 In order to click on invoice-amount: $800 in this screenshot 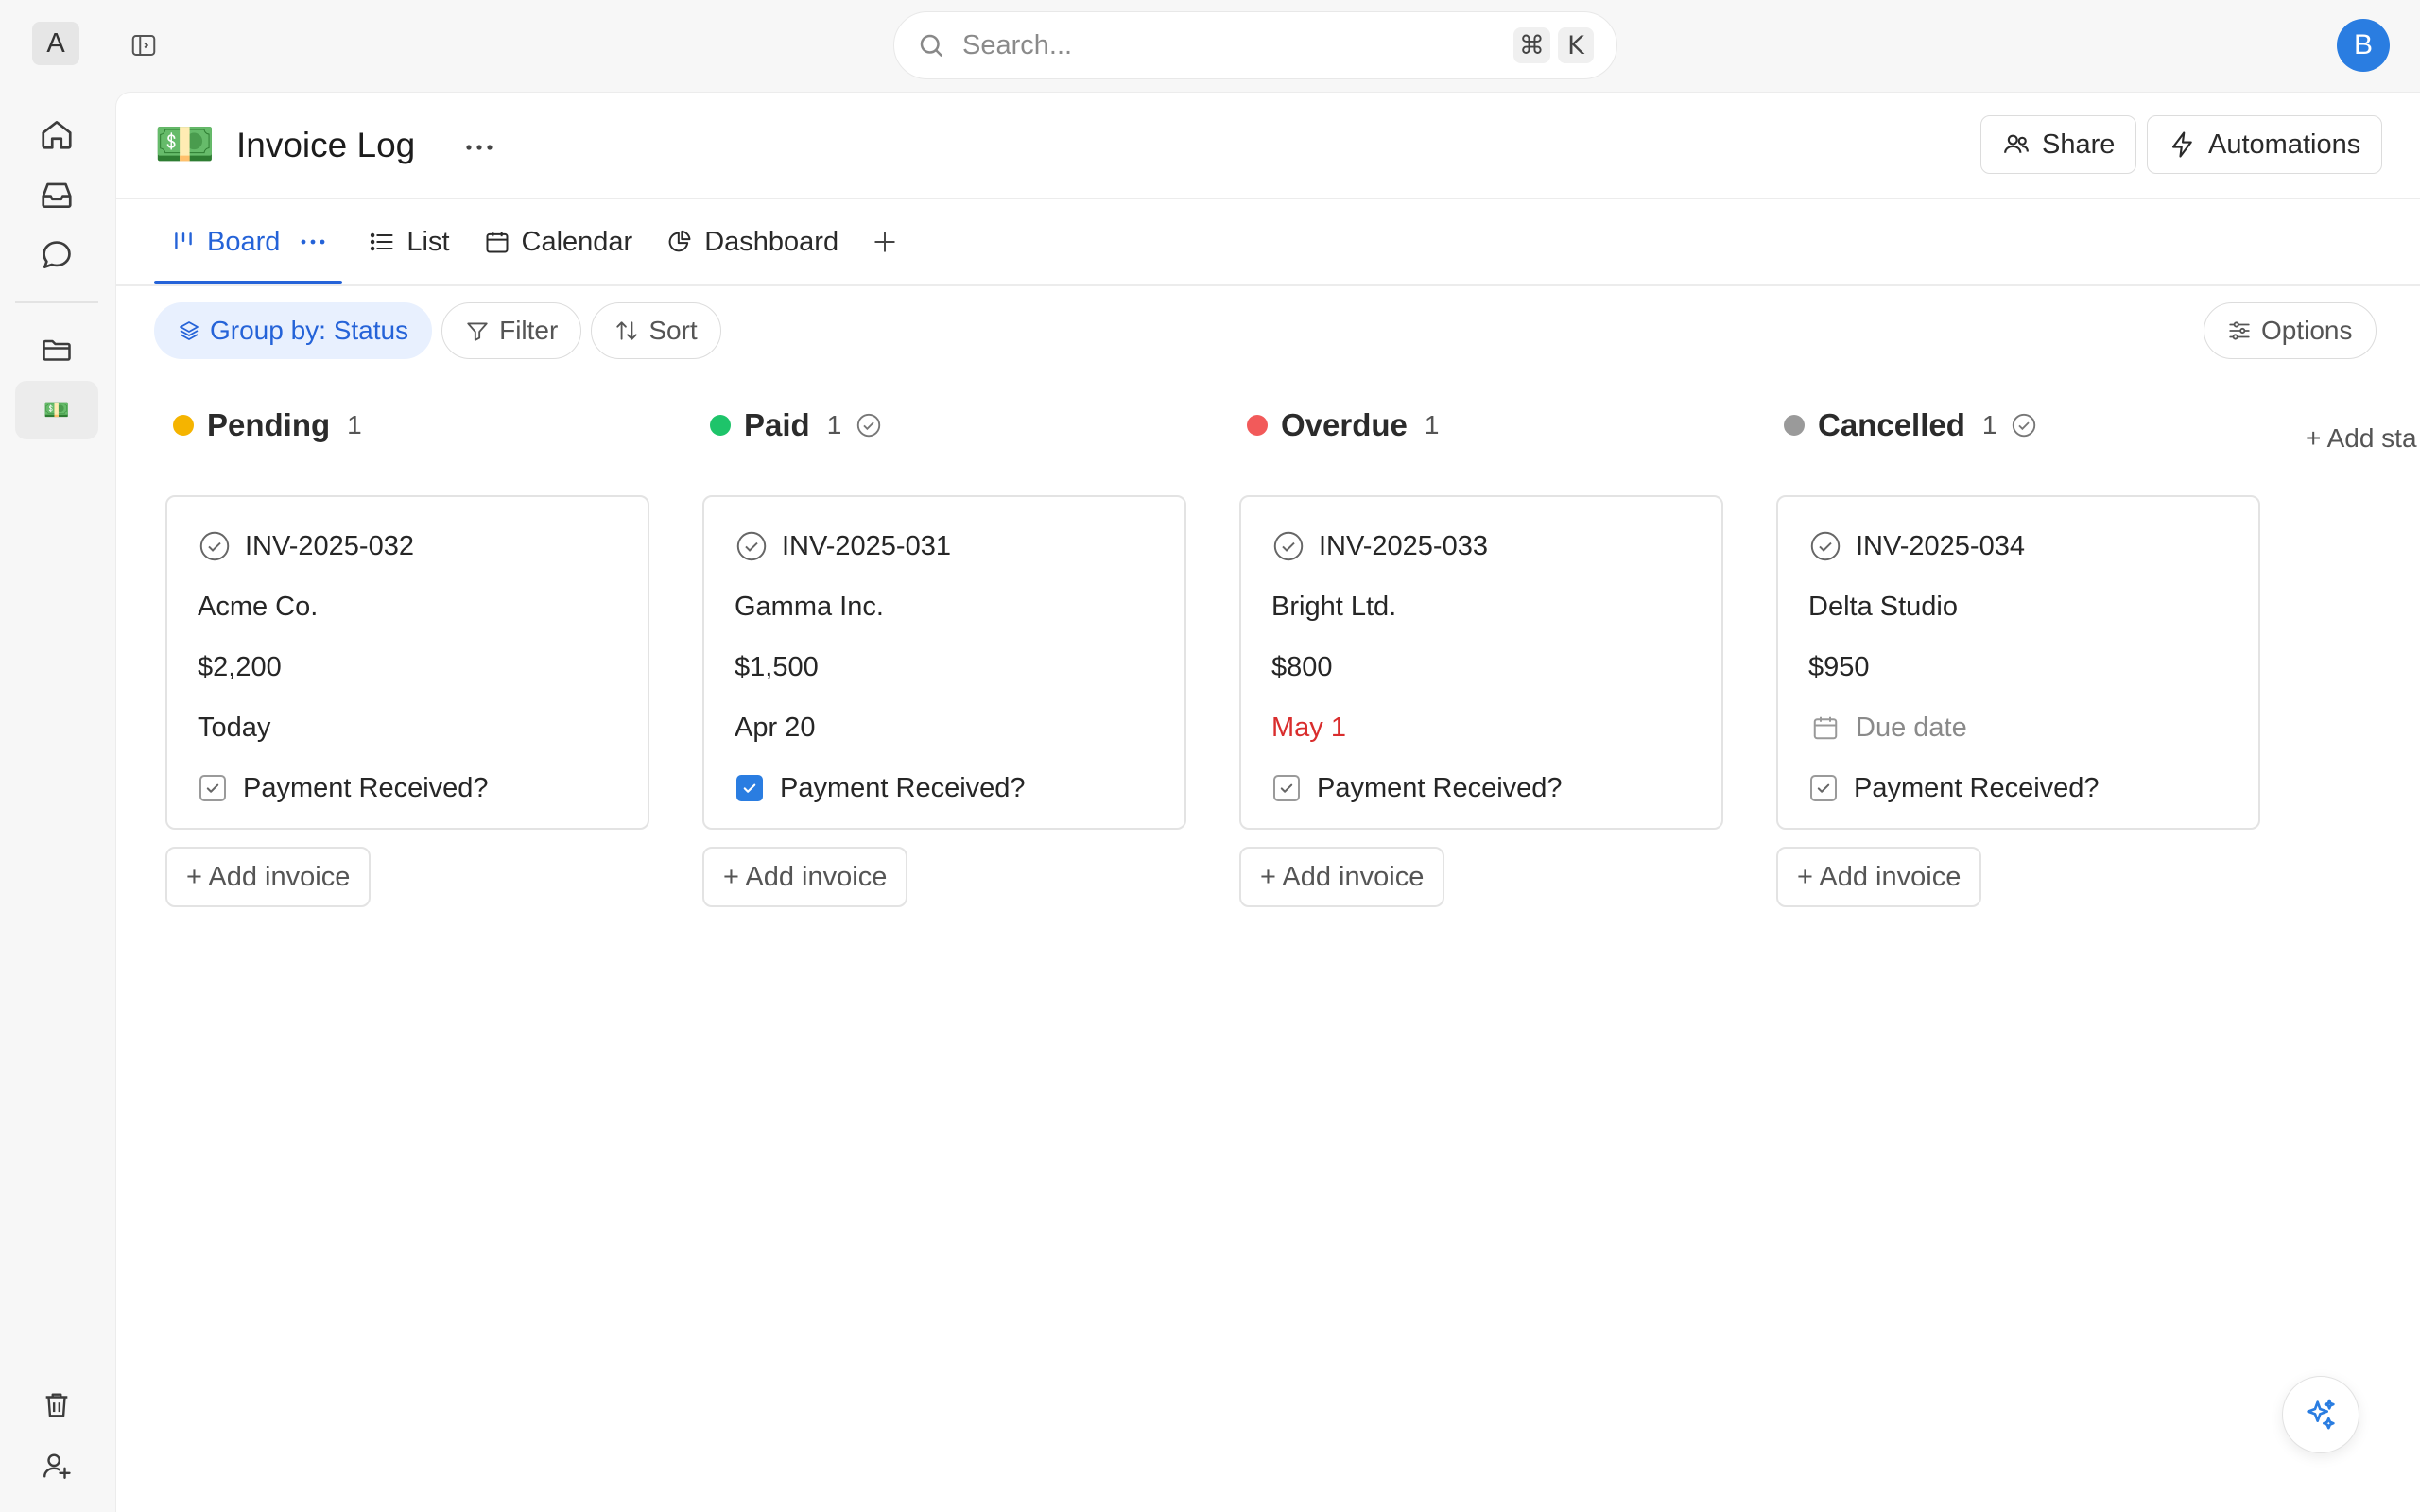, I will do `click(1302, 666)`.